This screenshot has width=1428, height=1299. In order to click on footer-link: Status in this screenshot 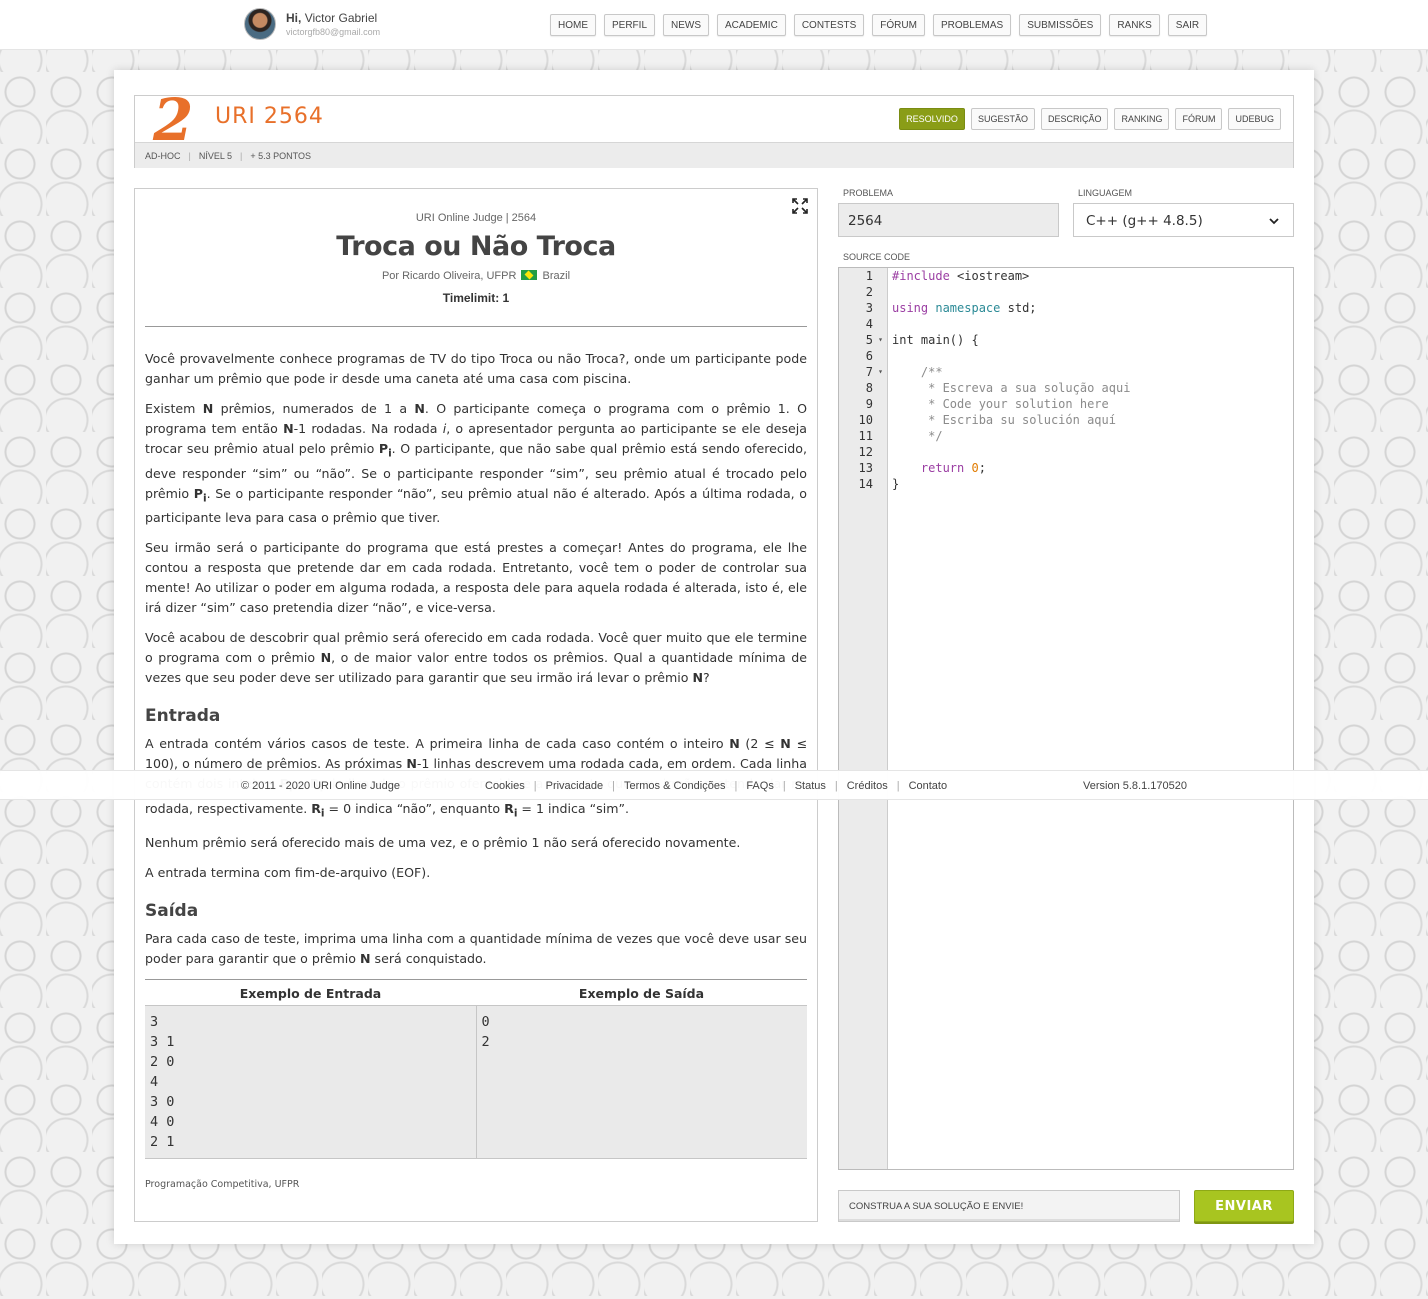, I will do `click(810, 786)`.